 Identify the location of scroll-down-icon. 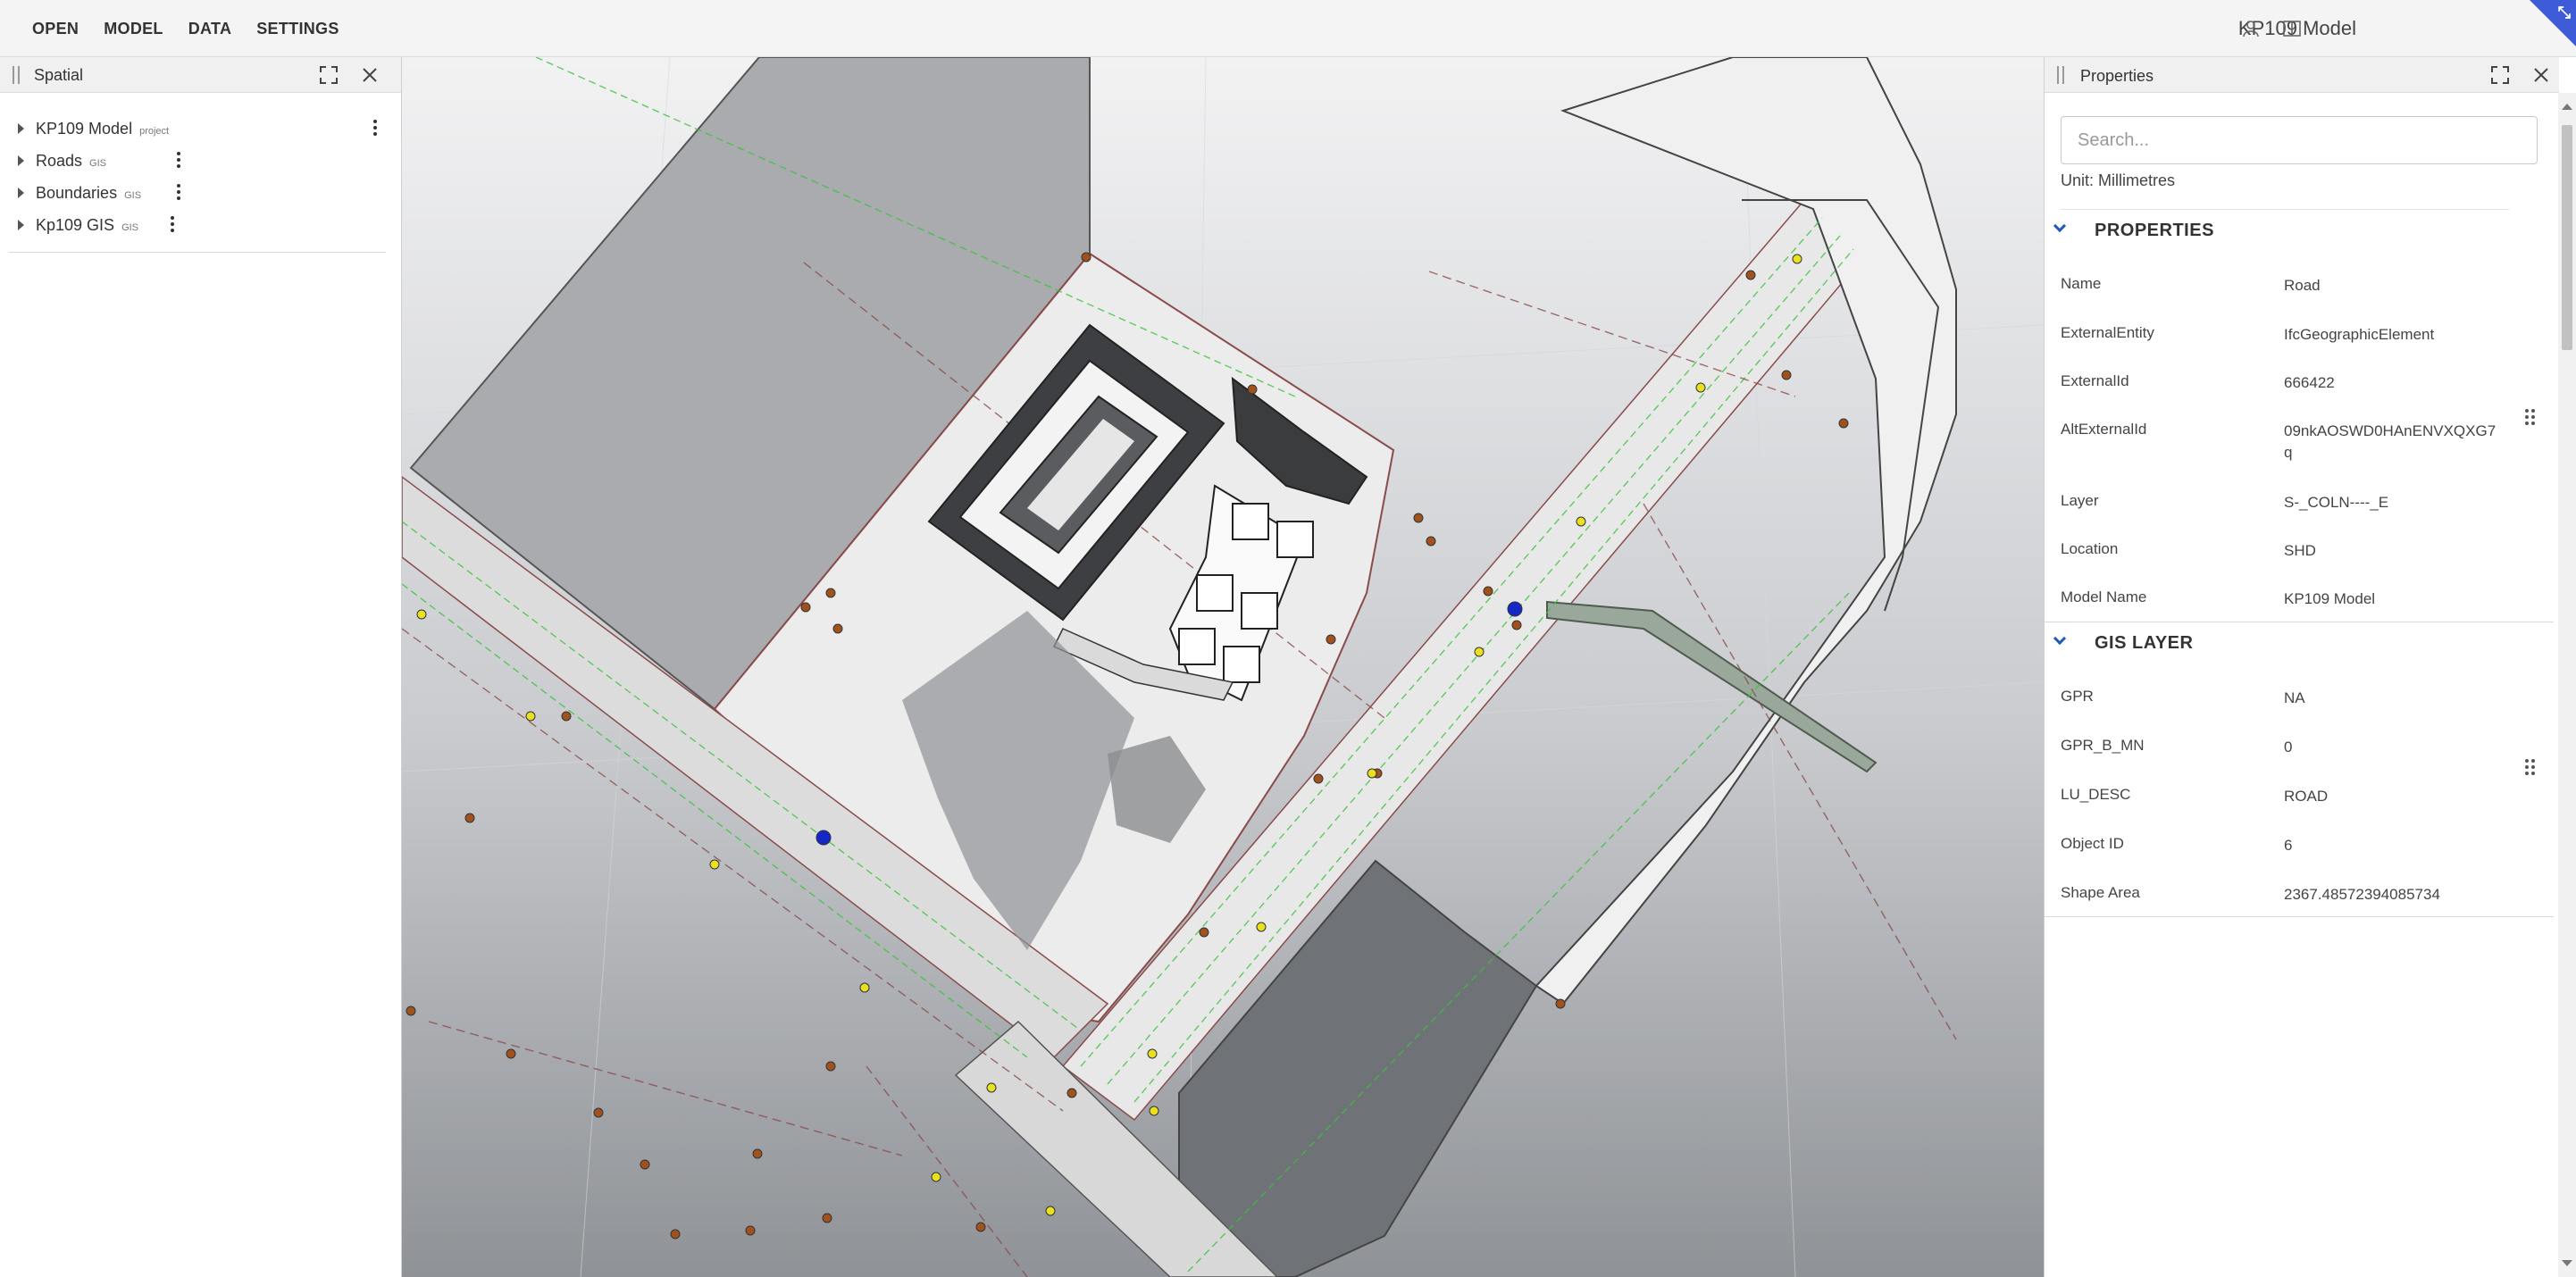
(2567, 1263).